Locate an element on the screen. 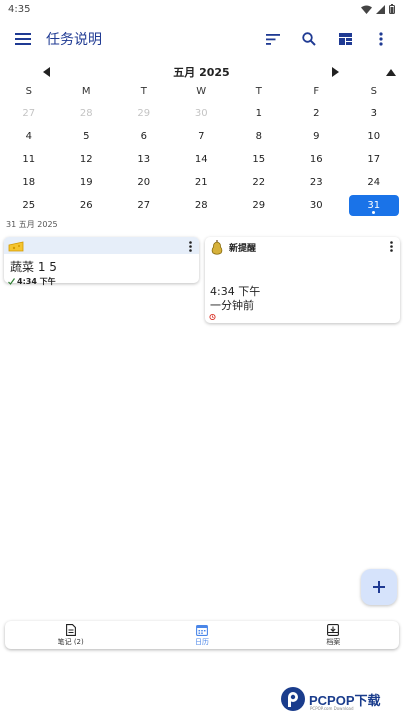 The width and height of the screenshot is (403, 720). nav-item-notes: 笔记 (2) is located at coordinates (70, 635).